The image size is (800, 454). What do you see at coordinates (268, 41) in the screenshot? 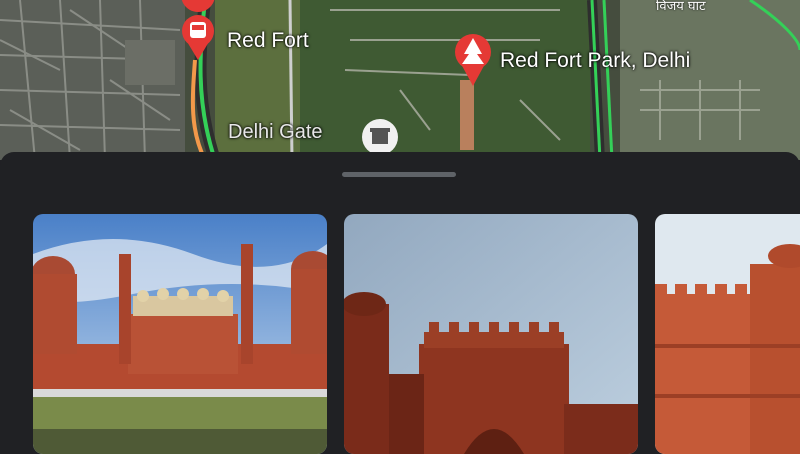
I see `place-label-red-fort: Red Fort` at bounding box center [268, 41].